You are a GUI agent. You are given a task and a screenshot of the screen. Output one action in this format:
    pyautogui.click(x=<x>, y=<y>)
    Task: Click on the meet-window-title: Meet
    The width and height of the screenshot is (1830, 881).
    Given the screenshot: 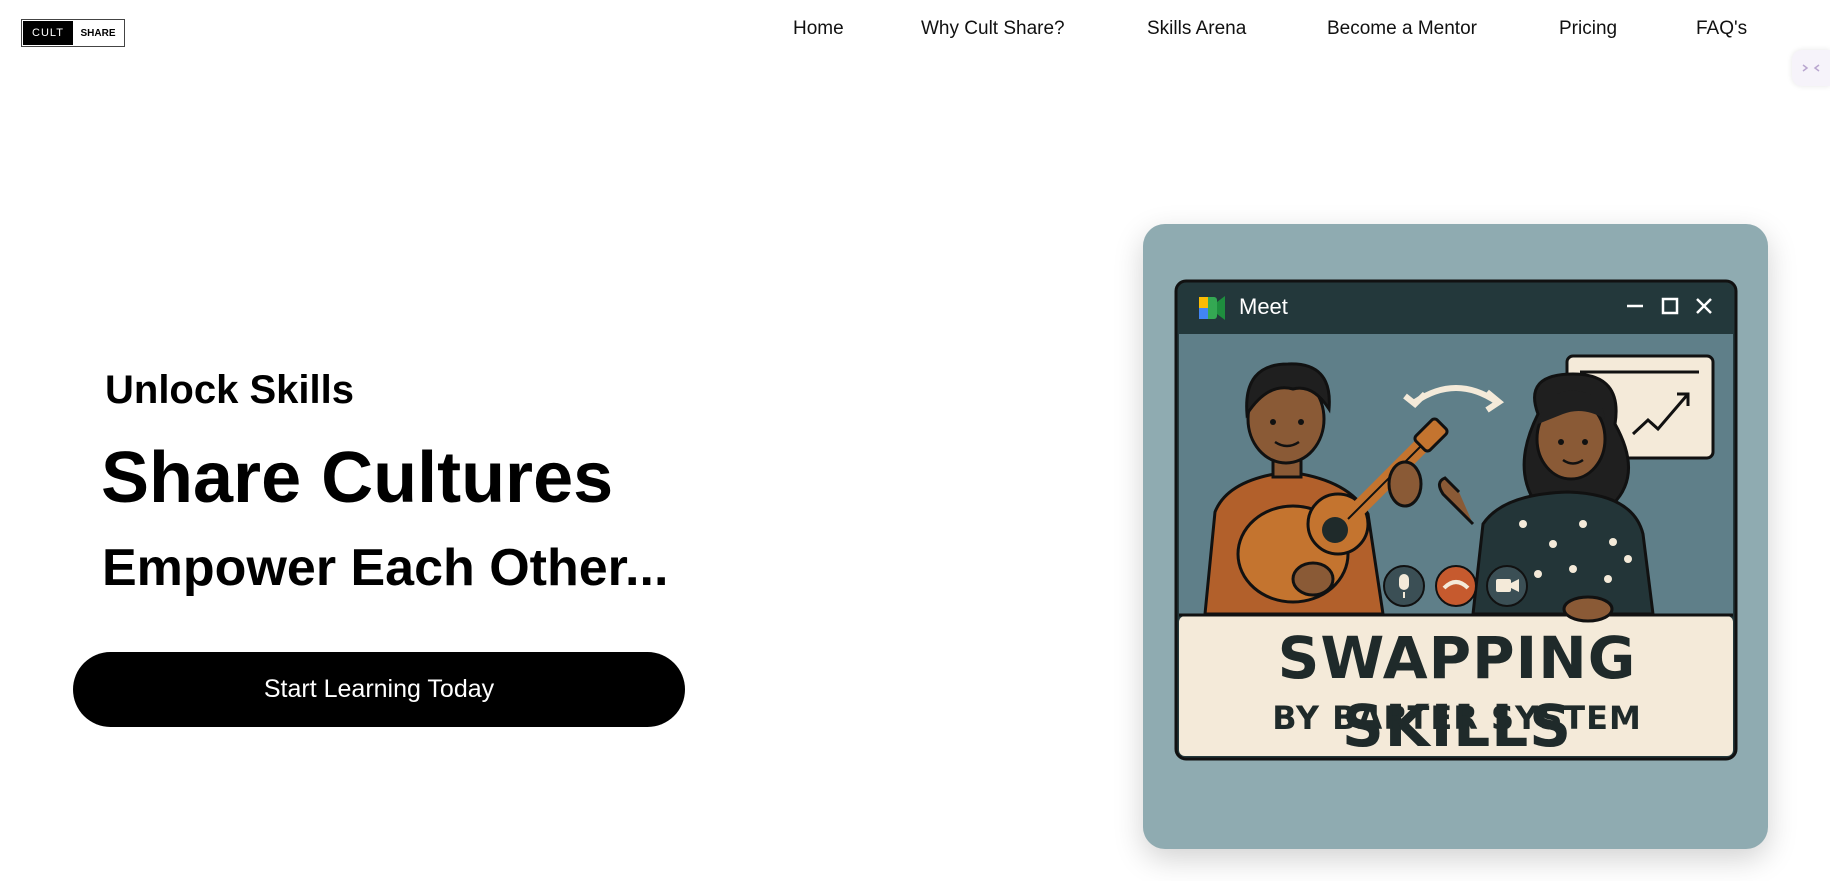 What is the action you would take?
    pyautogui.click(x=1263, y=306)
    